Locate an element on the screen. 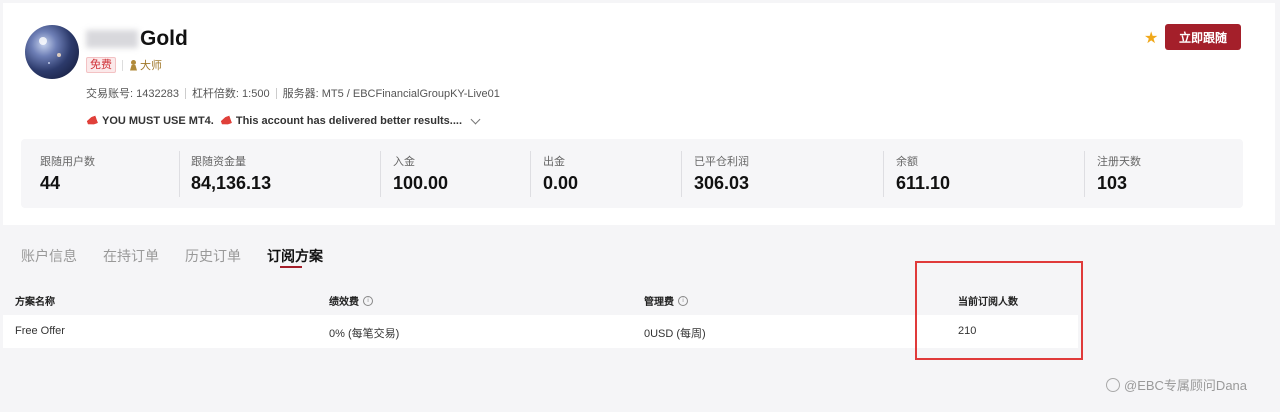 This screenshot has height=412, width=1280. follow-now-button: 立即跟随 is located at coordinates (1203, 37).